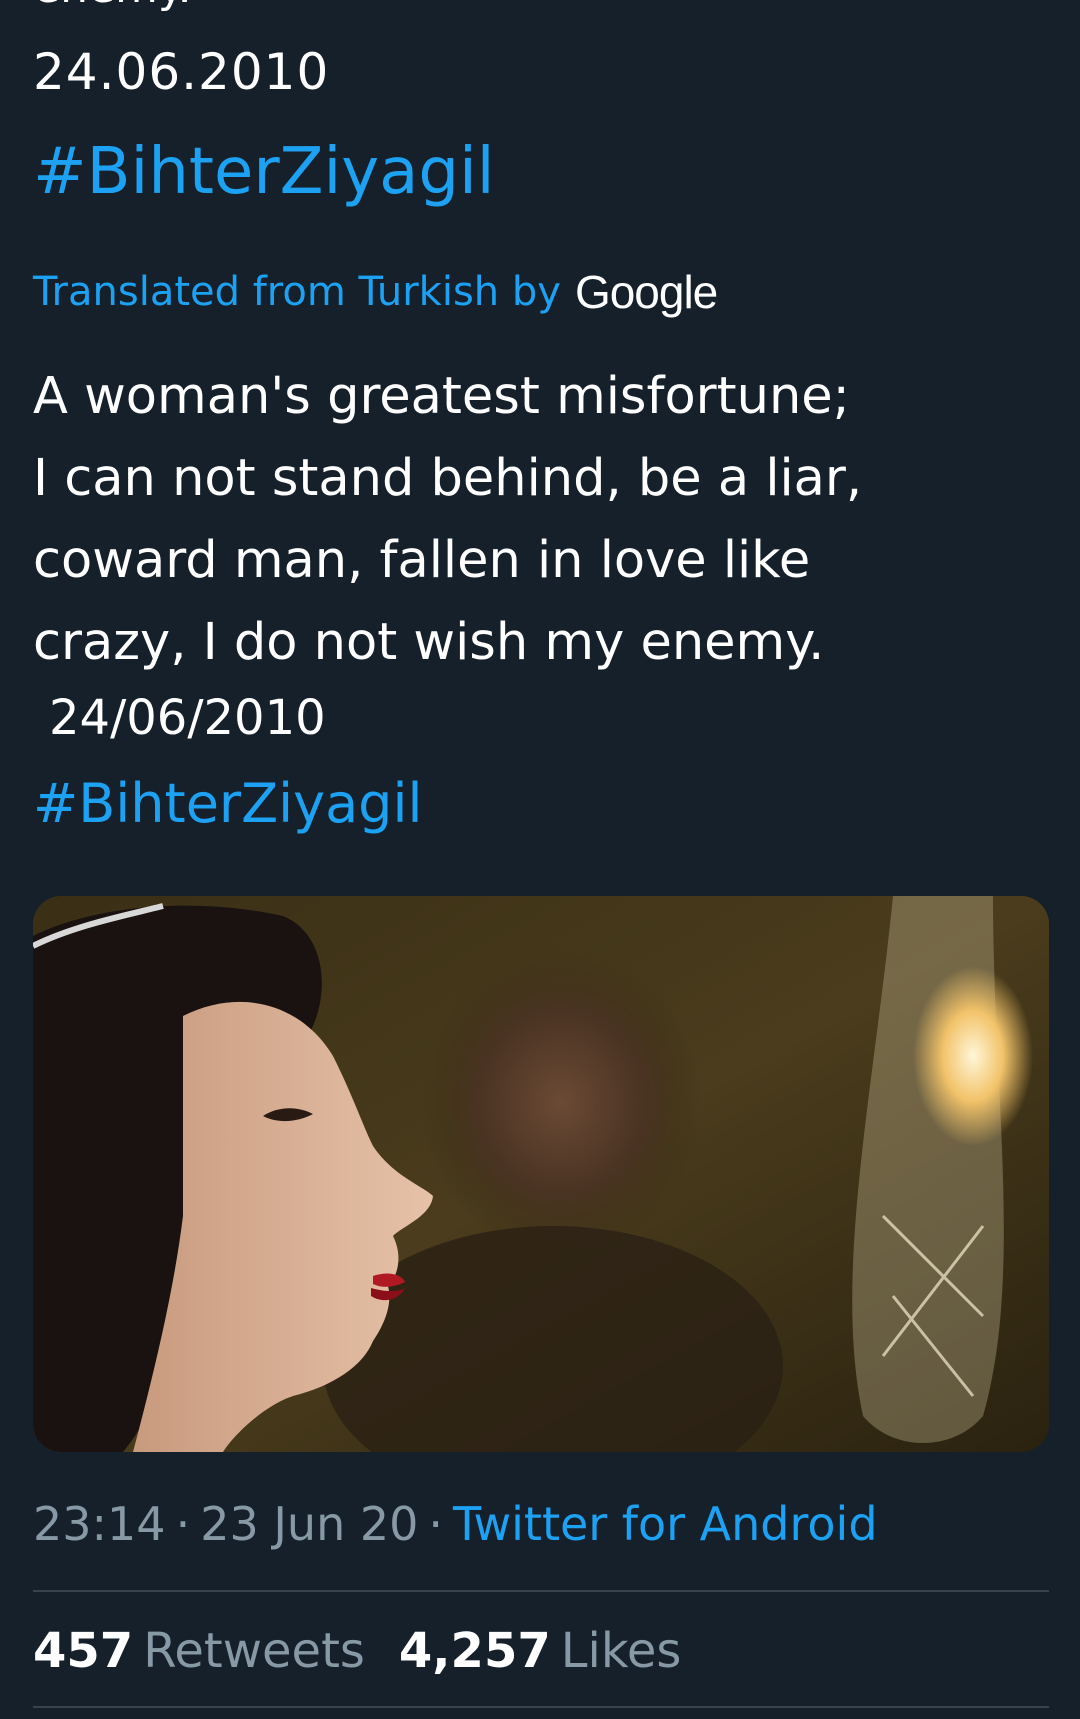 This screenshot has height=1719, width=1080. What do you see at coordinates (665, 1524) in the screenshot?
I see `tweet-source-link: Twitter for Android` at bounding box center [665, 1524].